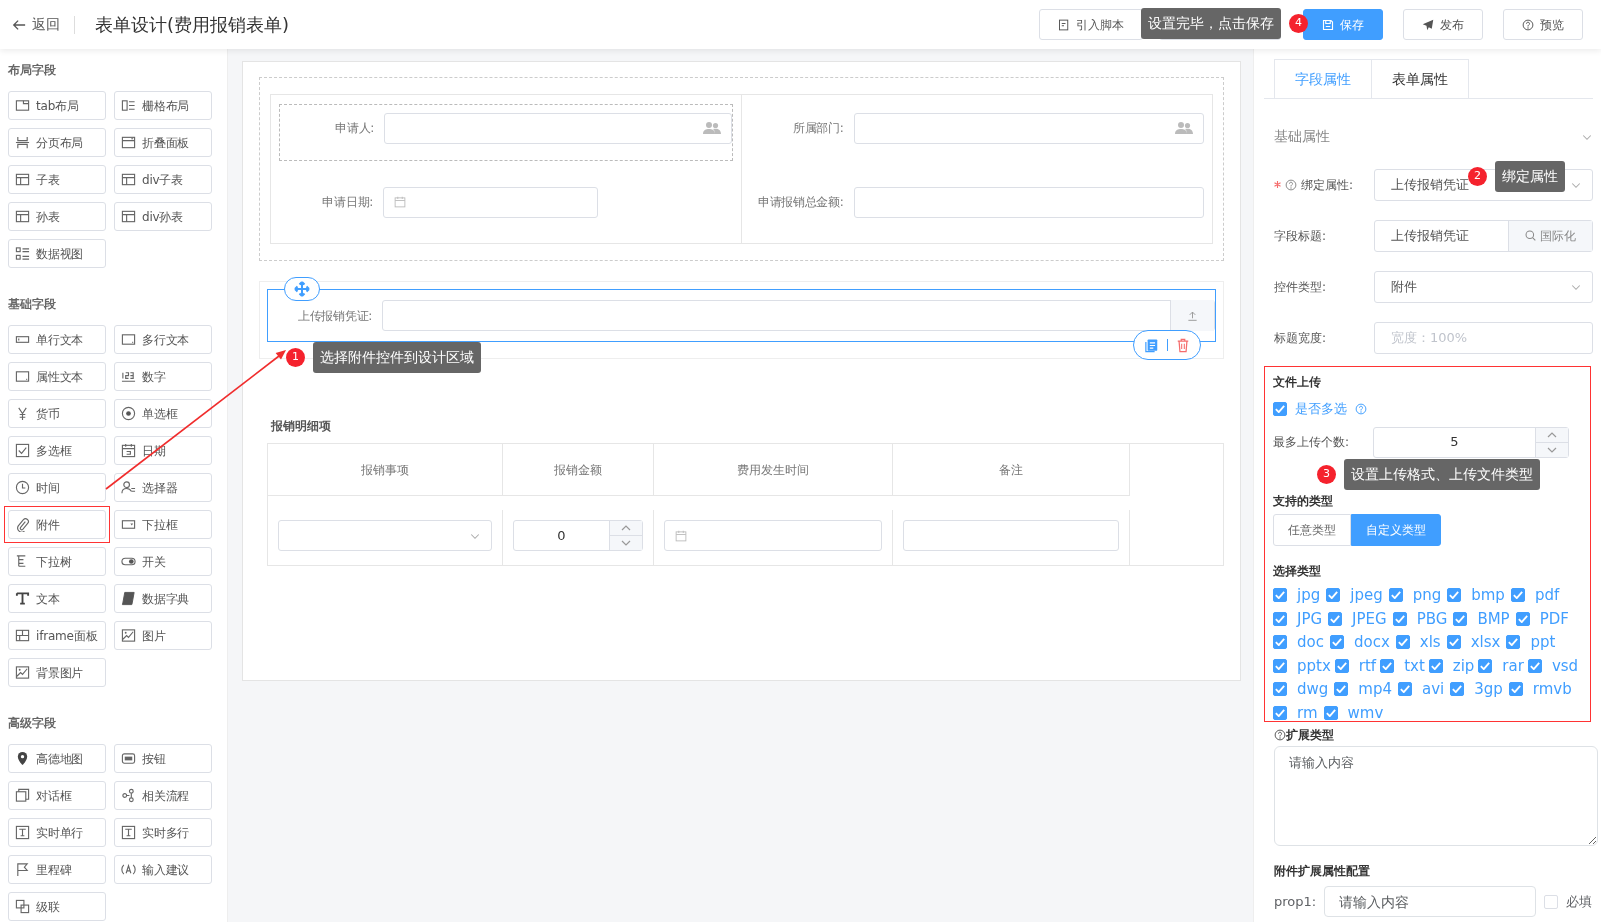 This screenshot has width=1601, height=922. Describe the element at coordinates (1543, 24) in the screenshot. I see `preview-button: 预览` at that location.